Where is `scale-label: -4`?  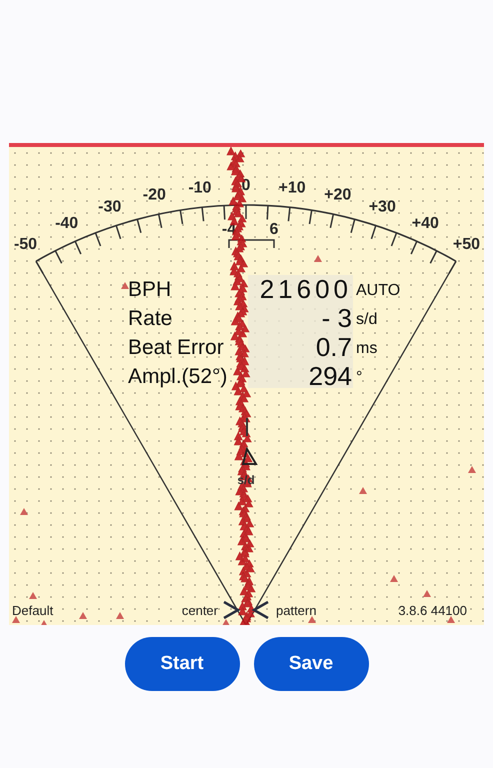 scale-label: -4 is located at coordinates (229, 229).